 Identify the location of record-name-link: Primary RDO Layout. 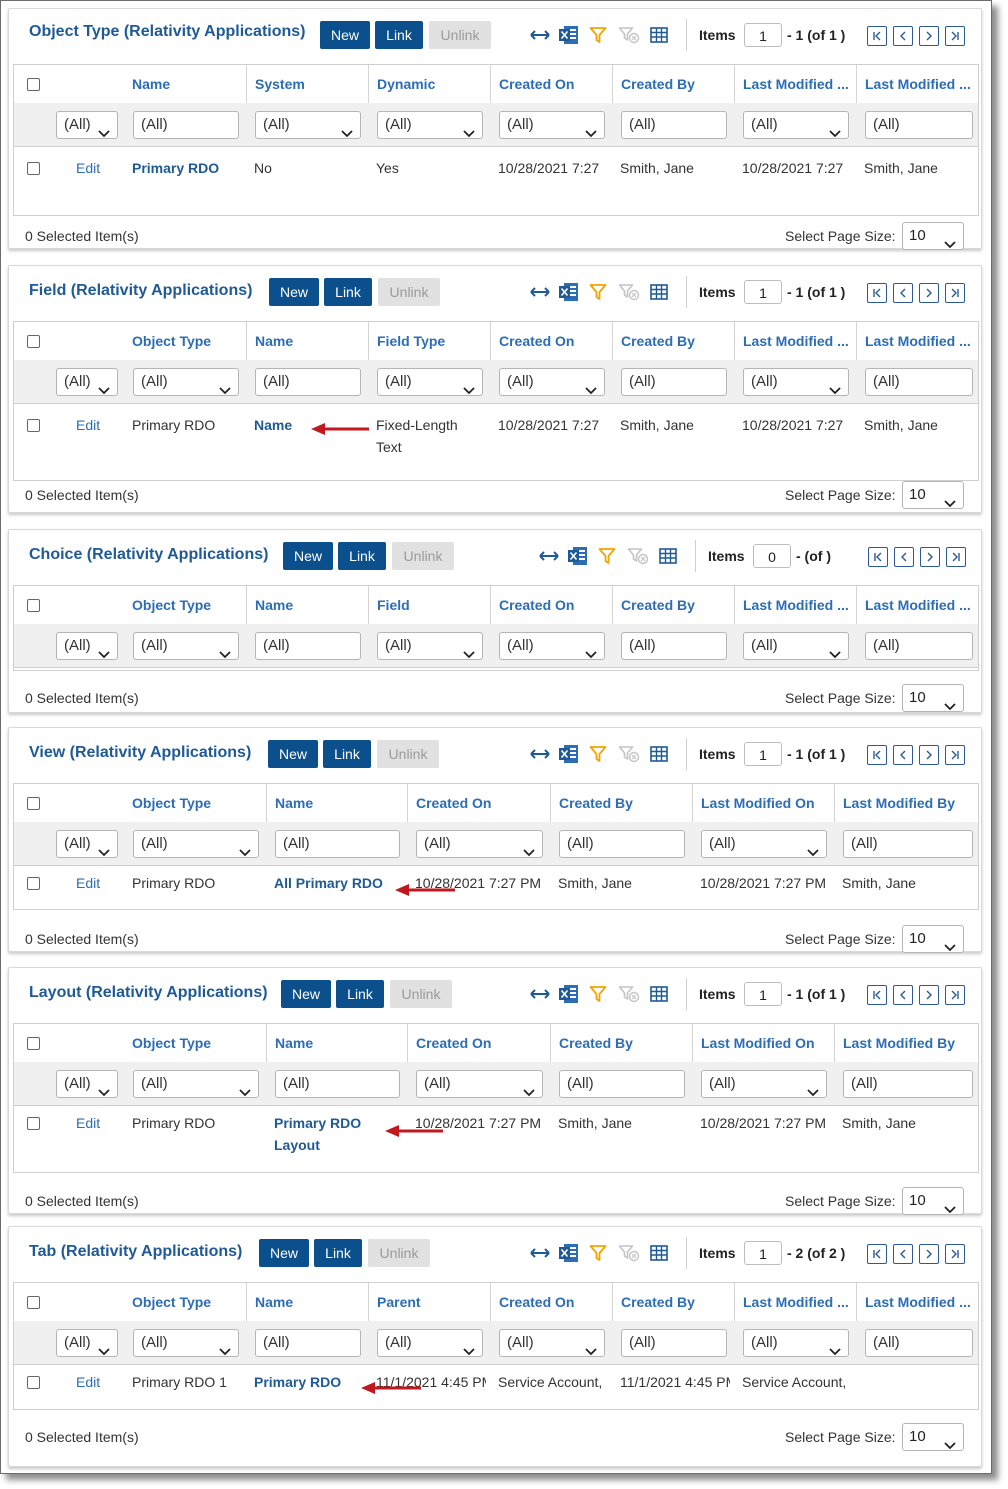
(324, 1134).